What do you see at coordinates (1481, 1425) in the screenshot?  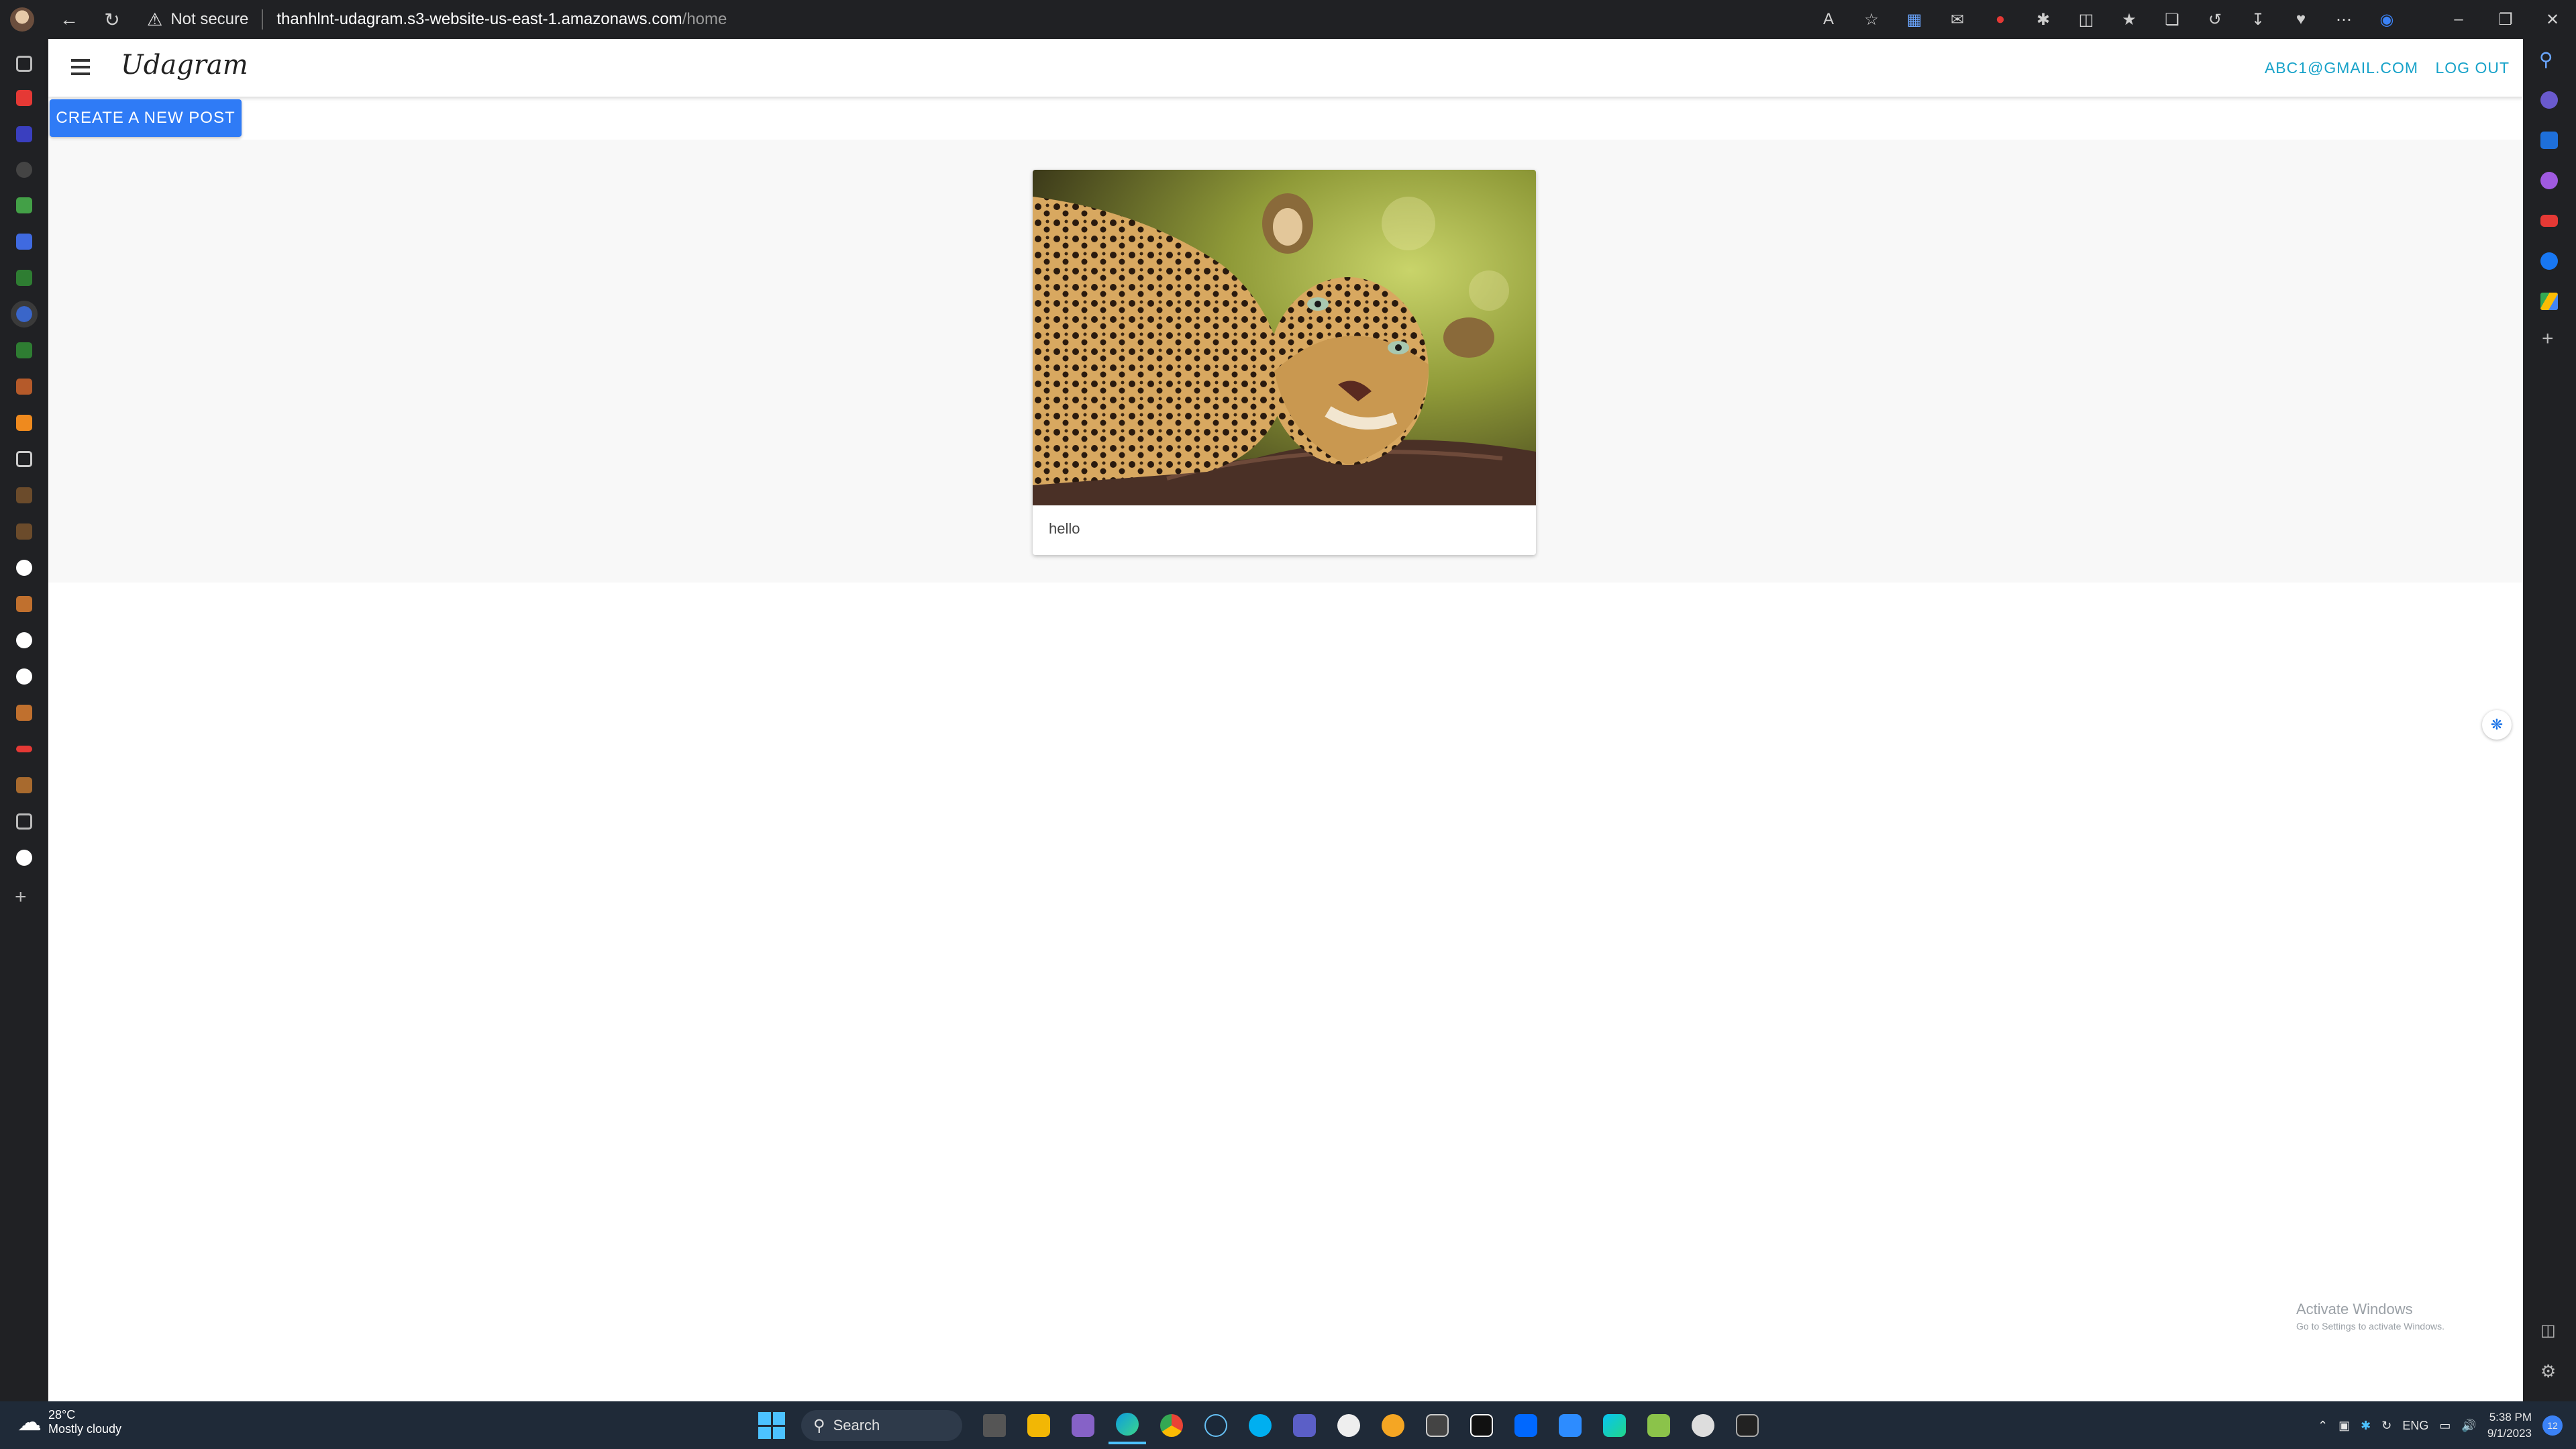 I see `capcut-icon` at bounding box center [1481, 1425].